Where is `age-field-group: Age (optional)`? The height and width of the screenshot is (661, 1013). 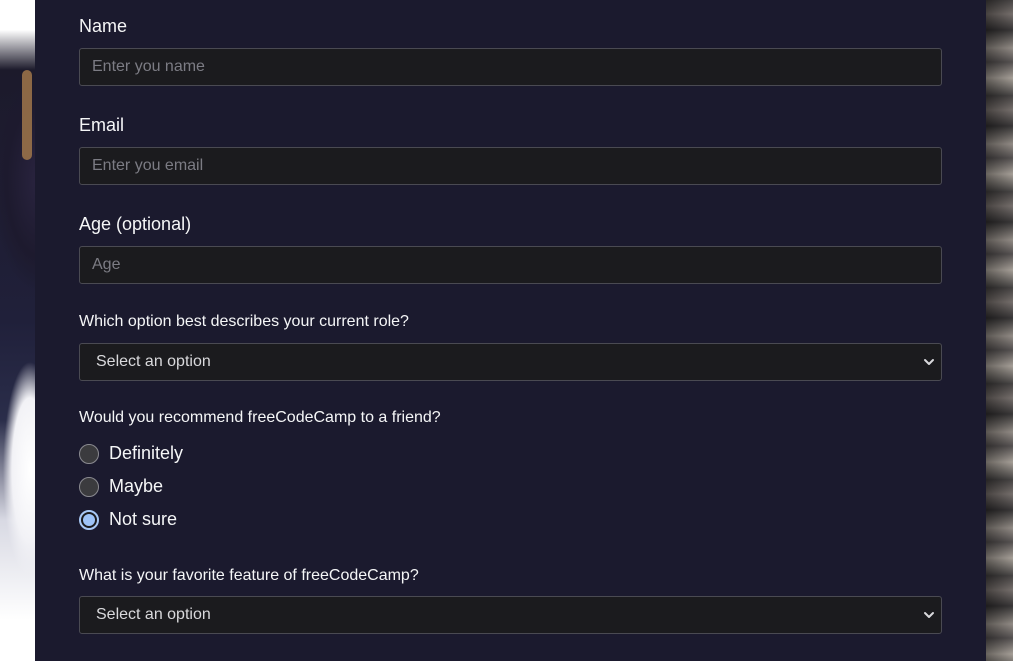
age-field-group: Age (optional) is located at coordinates (510, 248).